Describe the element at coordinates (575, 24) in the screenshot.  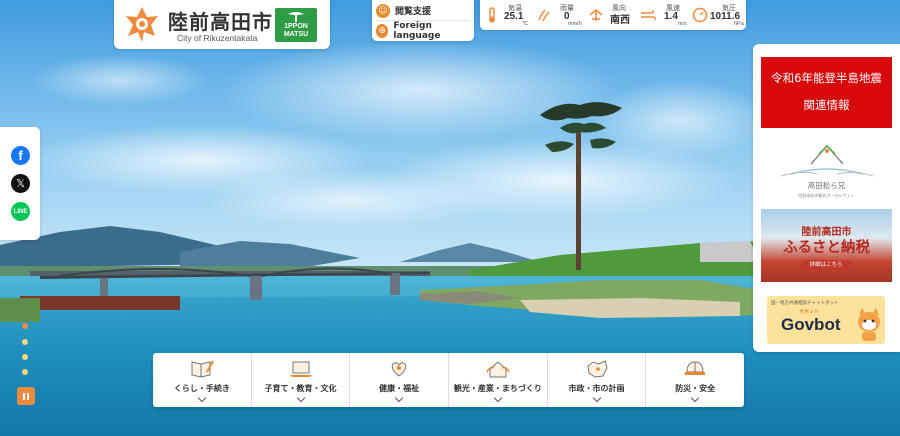
I see `rain-unit: mm/h` at that location.